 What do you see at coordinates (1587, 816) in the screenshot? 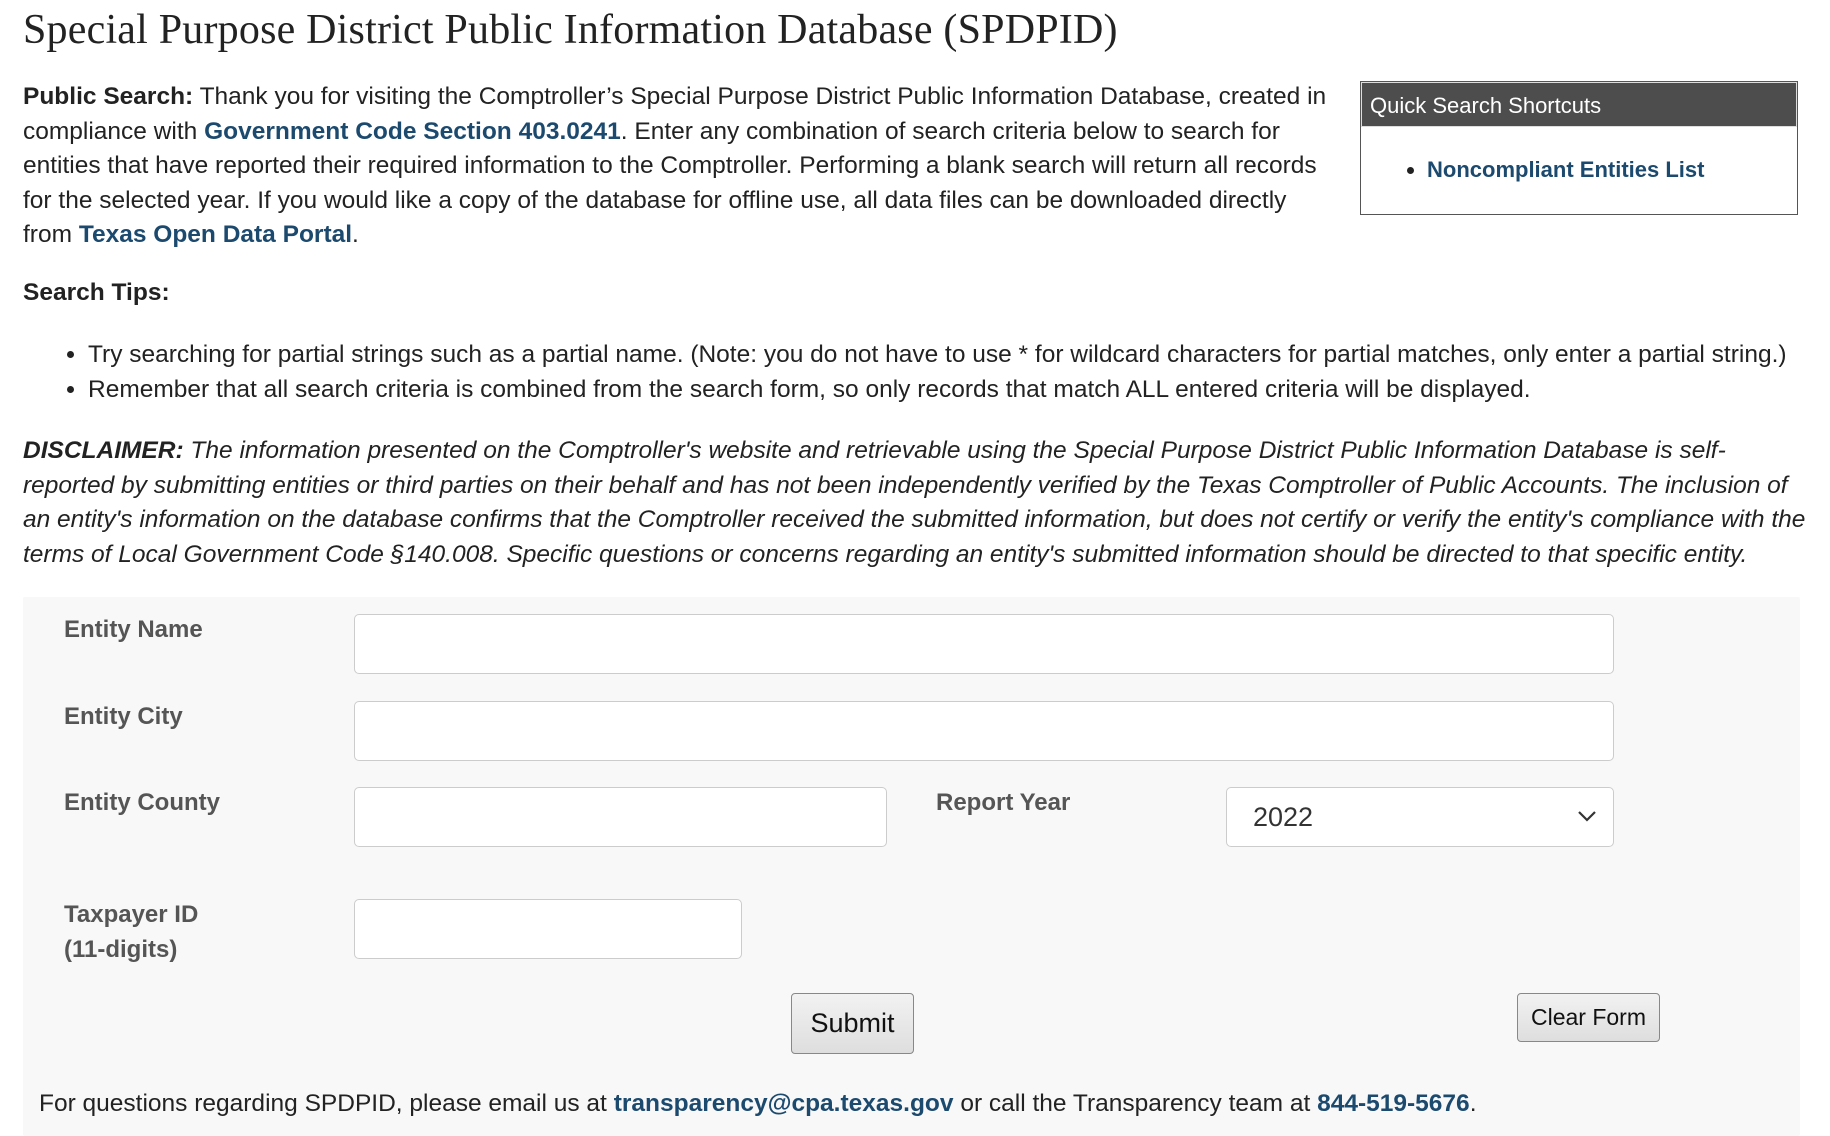
I see `chevron-down-icon` at bounding box center [1587, 816].